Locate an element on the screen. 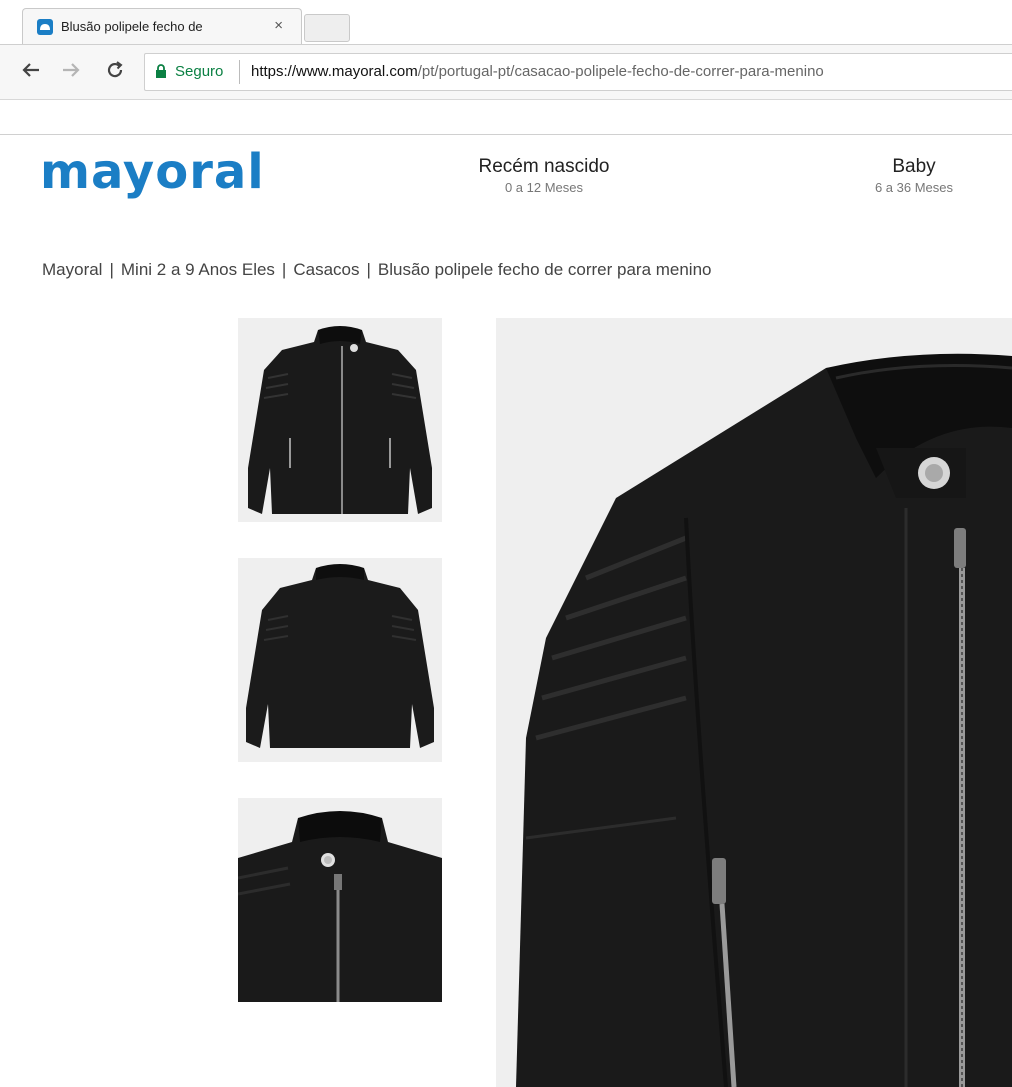  secure-label: Seguro is located at coordinates (199, 71).